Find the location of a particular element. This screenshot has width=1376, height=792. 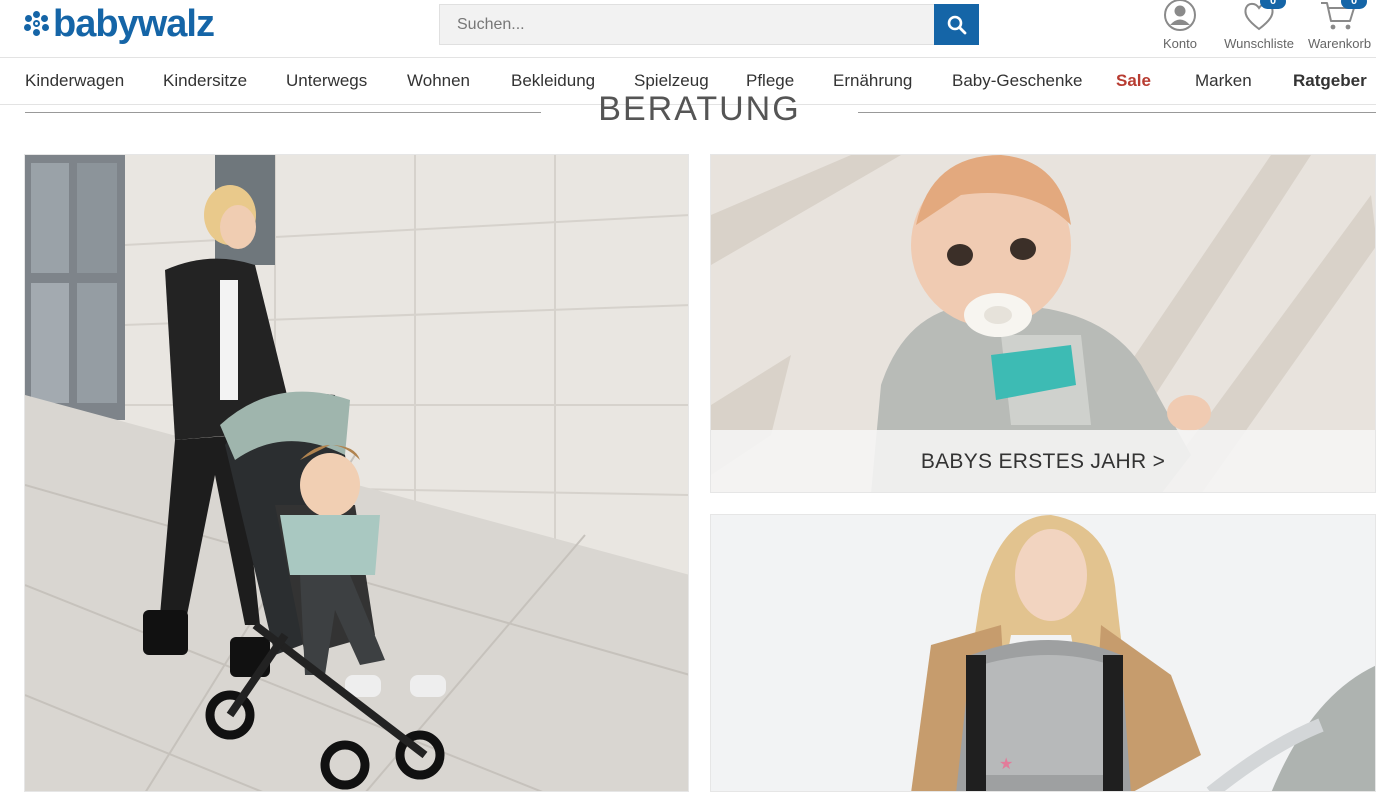

brand-logo: babywalz is located at coordinates (119, 24).